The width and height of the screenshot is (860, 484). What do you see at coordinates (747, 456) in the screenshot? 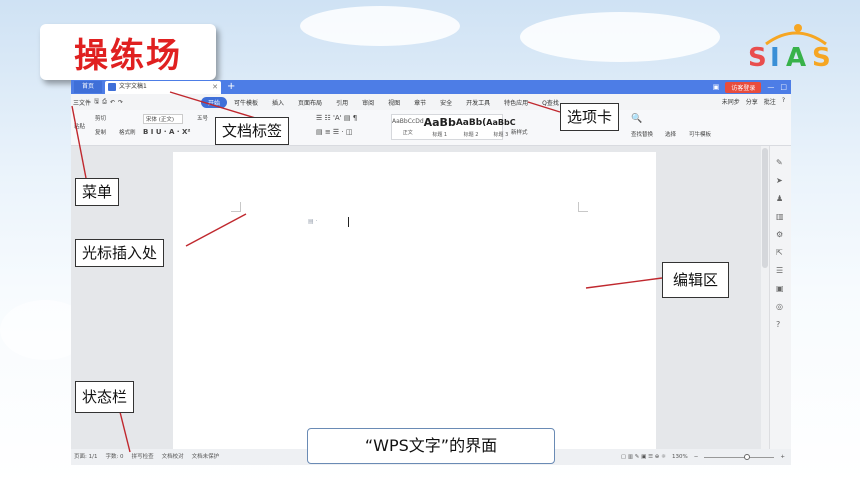
I see `zoom-knob` at bounding box center [747, 456].